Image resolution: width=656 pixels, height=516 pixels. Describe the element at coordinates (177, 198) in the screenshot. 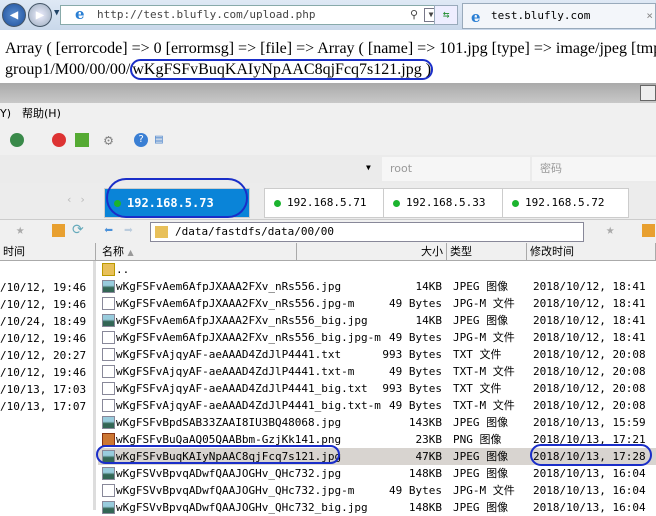

I see `ink-circle` at that location.